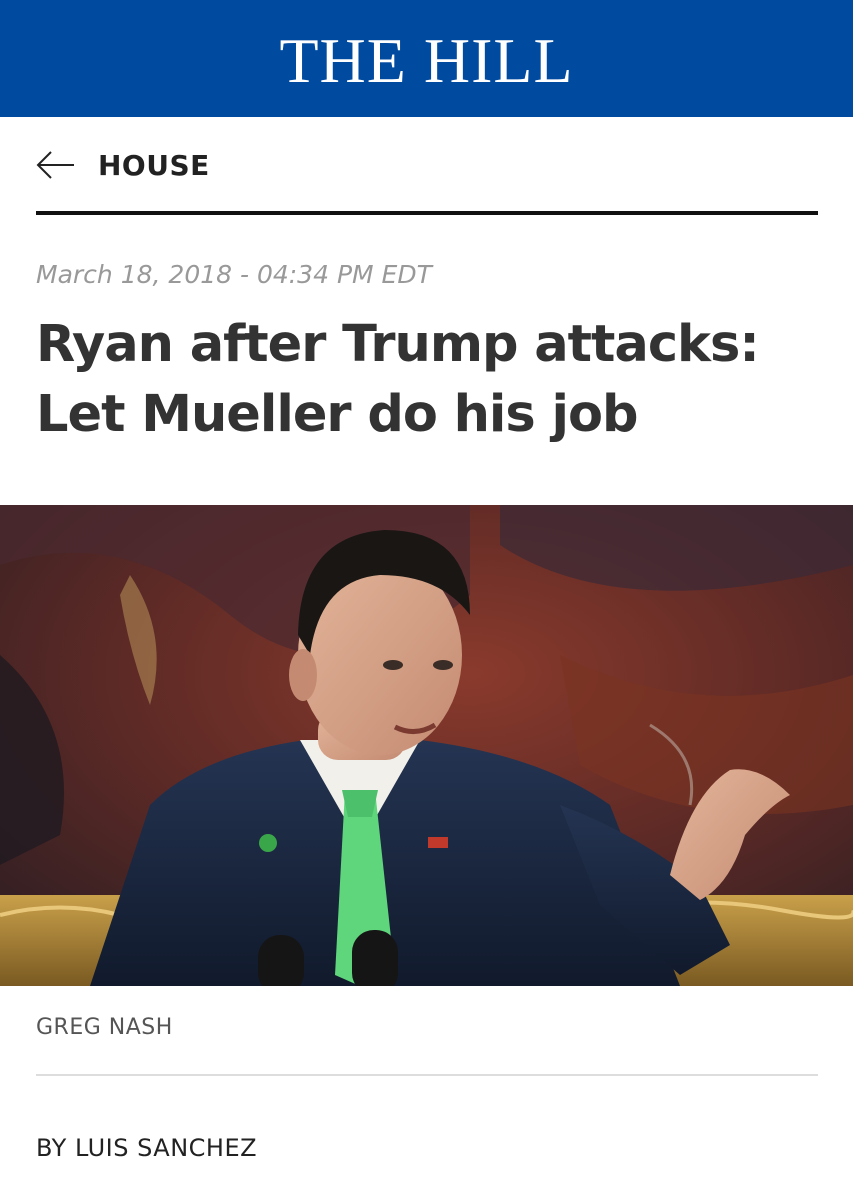 The width and height of the screenshot is (853, 1200). I want to click on section-nav: HOUSE, so click(427, 165).